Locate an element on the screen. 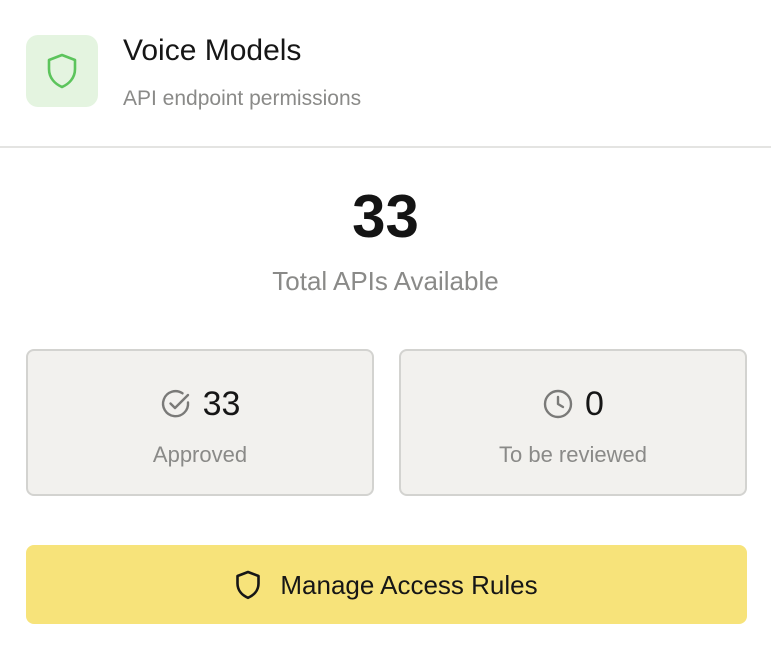  clock-icon is located at coordinates (558, 404).